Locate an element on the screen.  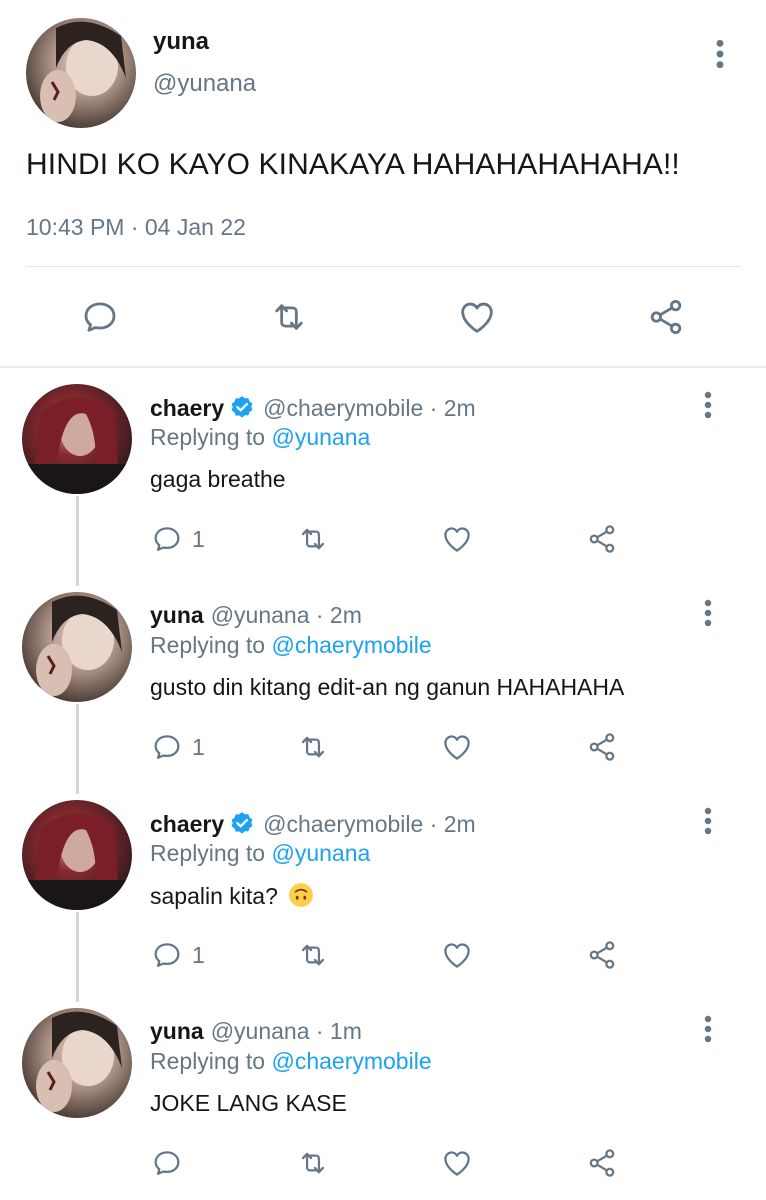
author-handle: @yunana · 1m is located at coordinates (286, 1031).